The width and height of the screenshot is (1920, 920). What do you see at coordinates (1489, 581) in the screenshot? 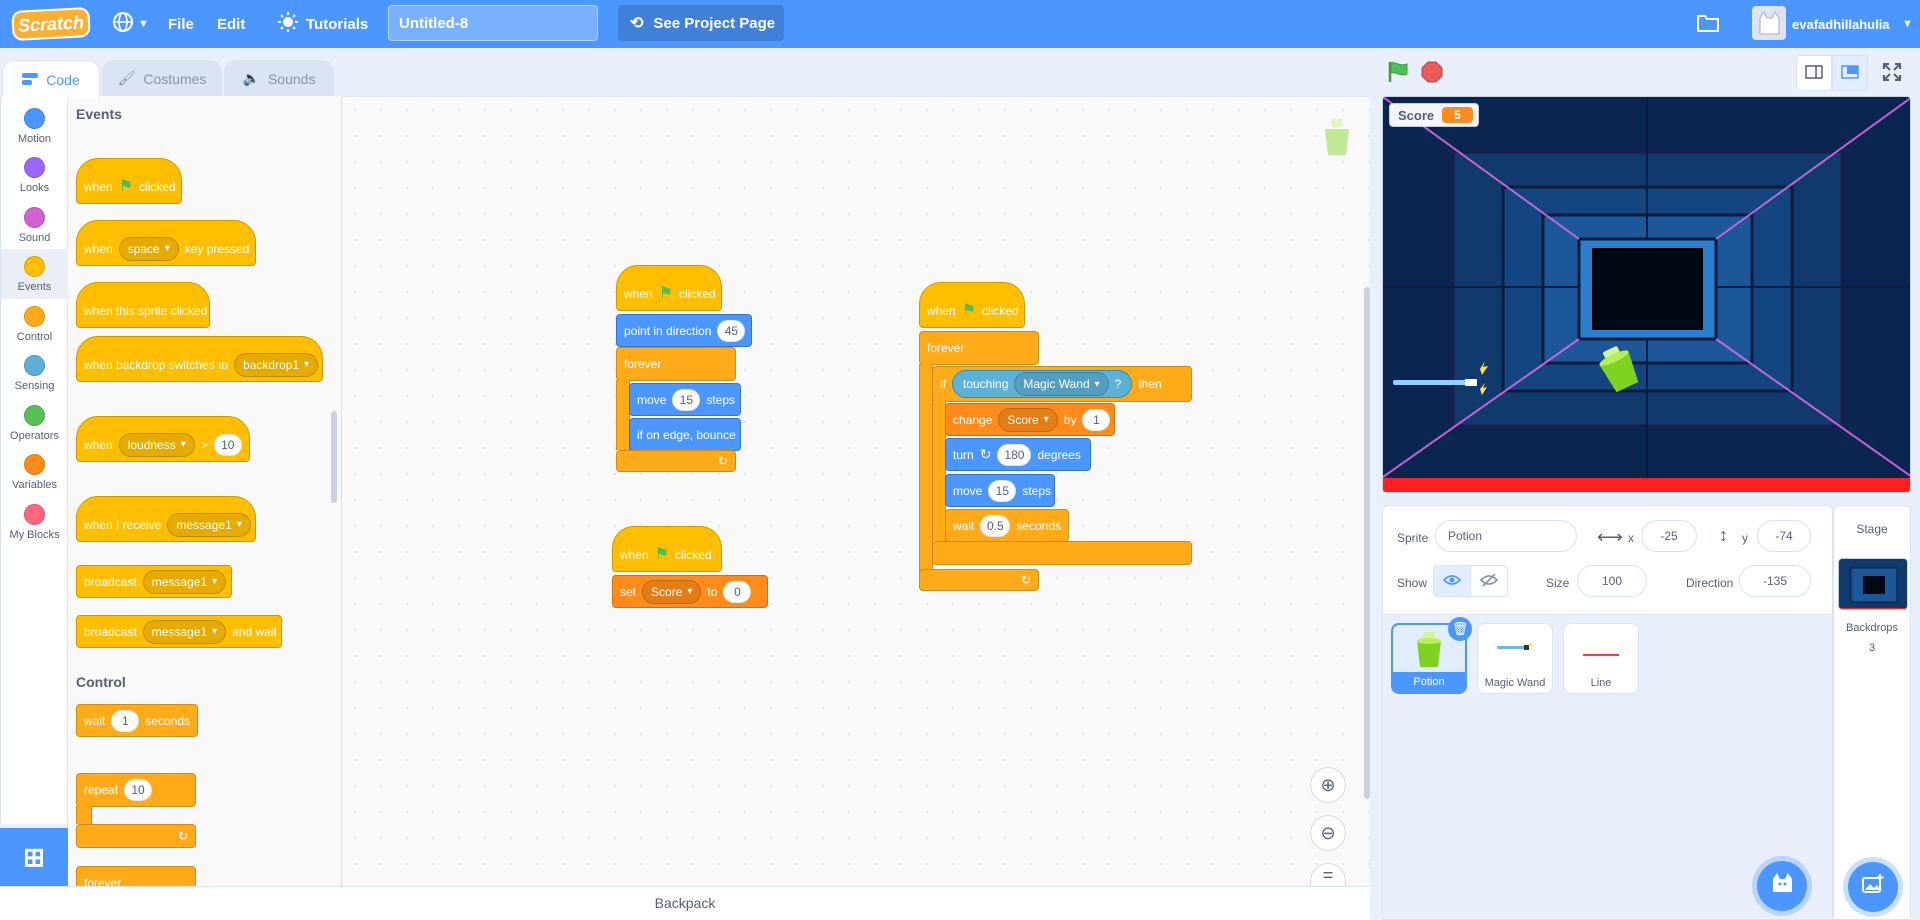
I see `show-hidden-button` at bounding box center [1489, 581].